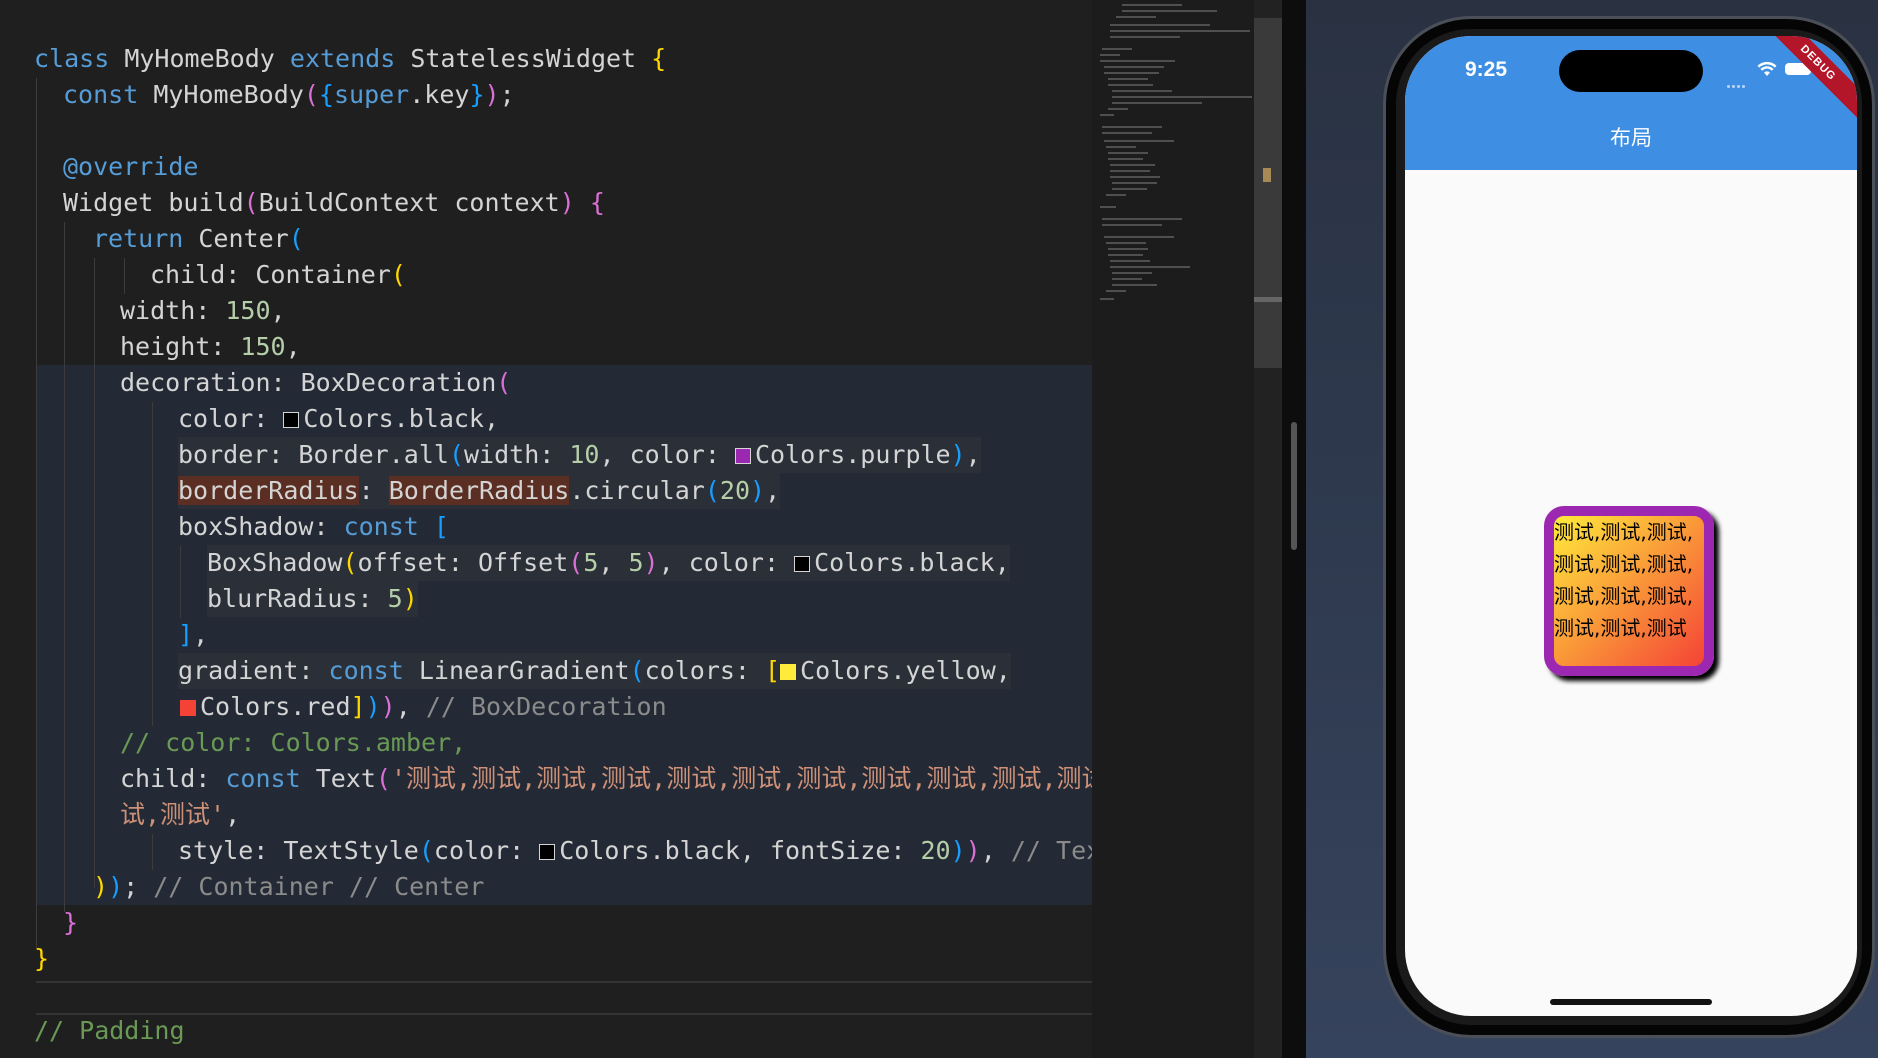 Image resolution: width=1878 pixels, height=1058 pixels. Describe the element at coordinates (1268, 193) in the screenshot. I see `editor-scrollbar-thumb` at that location.